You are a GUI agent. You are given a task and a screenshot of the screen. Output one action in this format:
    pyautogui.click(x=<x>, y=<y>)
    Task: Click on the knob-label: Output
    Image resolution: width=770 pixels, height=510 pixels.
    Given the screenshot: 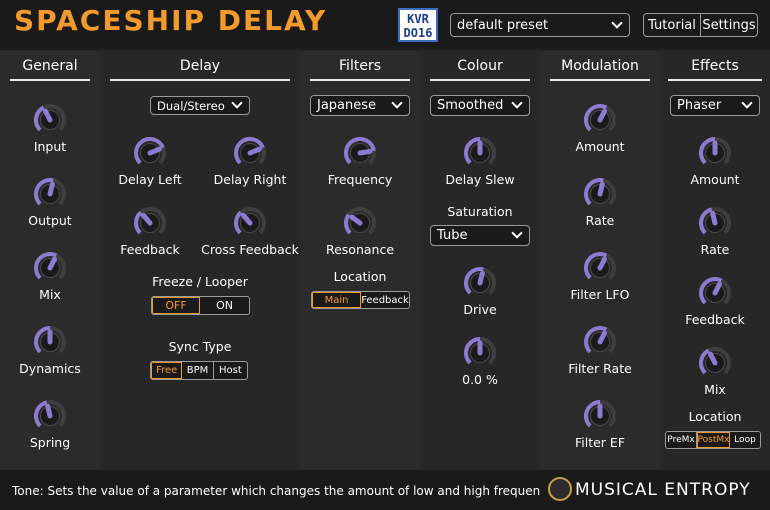 What is the action you would take?
    pyautogui.click(x=50, y=220)
    